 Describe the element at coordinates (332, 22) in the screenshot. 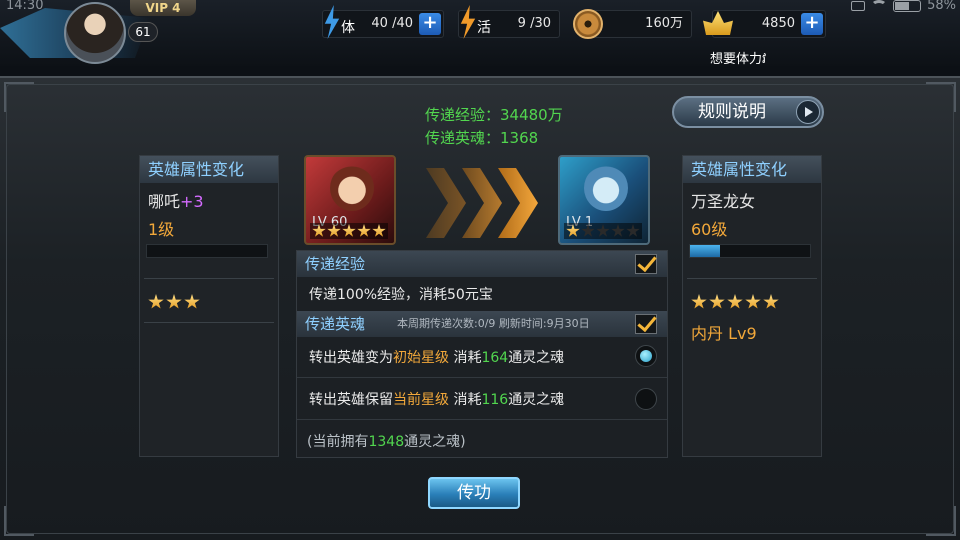

I see `stamina-bolt-icon` at that location.